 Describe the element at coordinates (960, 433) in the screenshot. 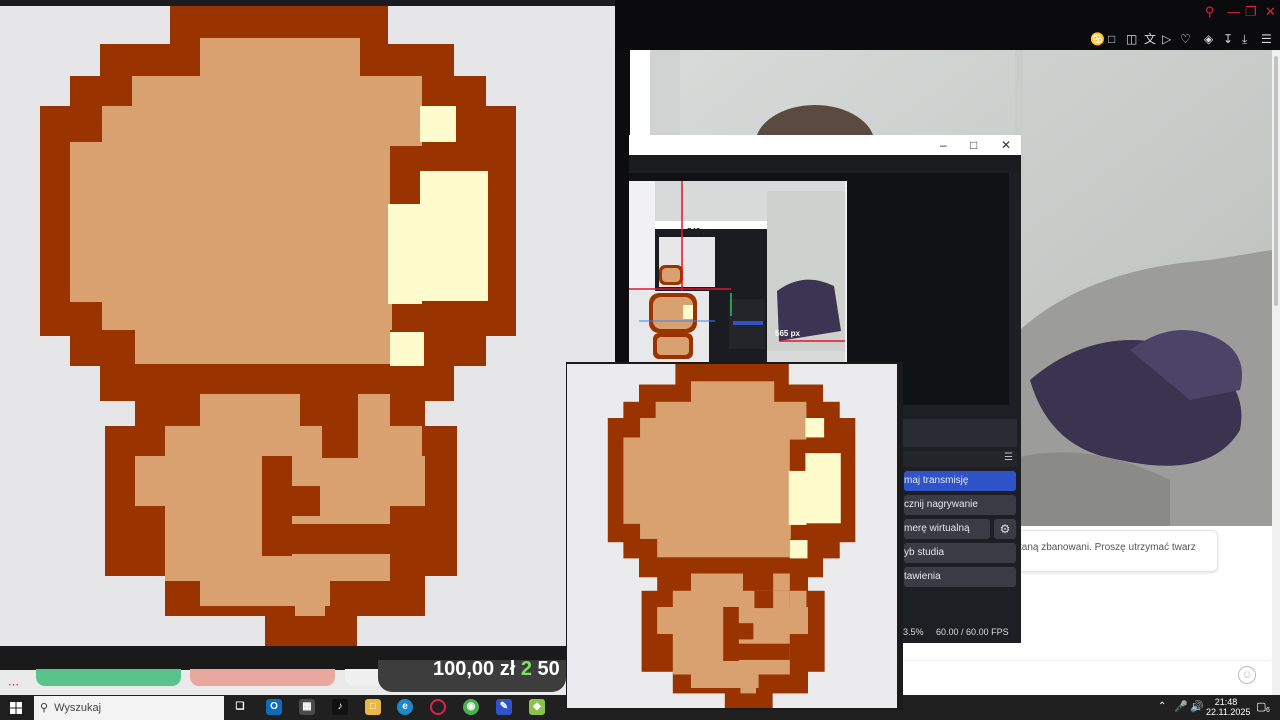

I see `obs-dock-header` at that location.